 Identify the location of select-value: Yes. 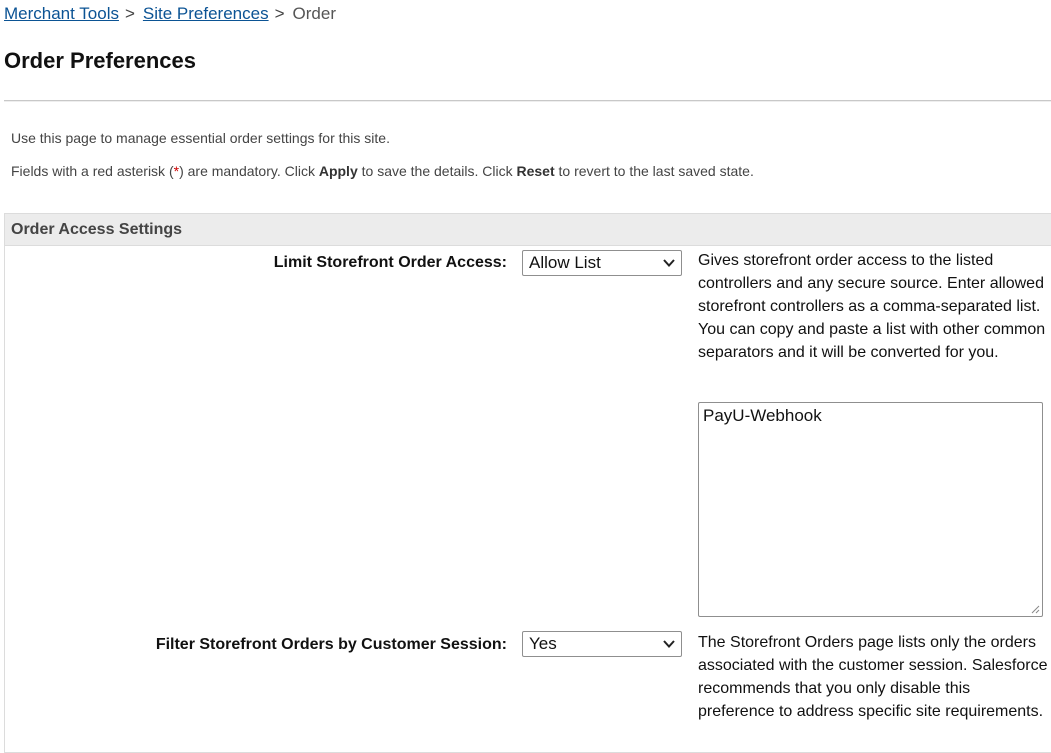
(543, 643).